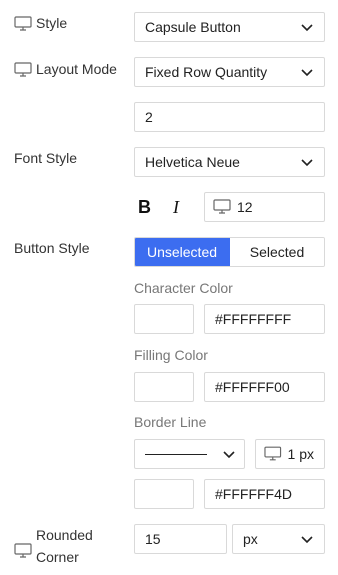 The width and height of the screenshot is (338, 575). I want to click on character-color-swatch, so click(164, 319).